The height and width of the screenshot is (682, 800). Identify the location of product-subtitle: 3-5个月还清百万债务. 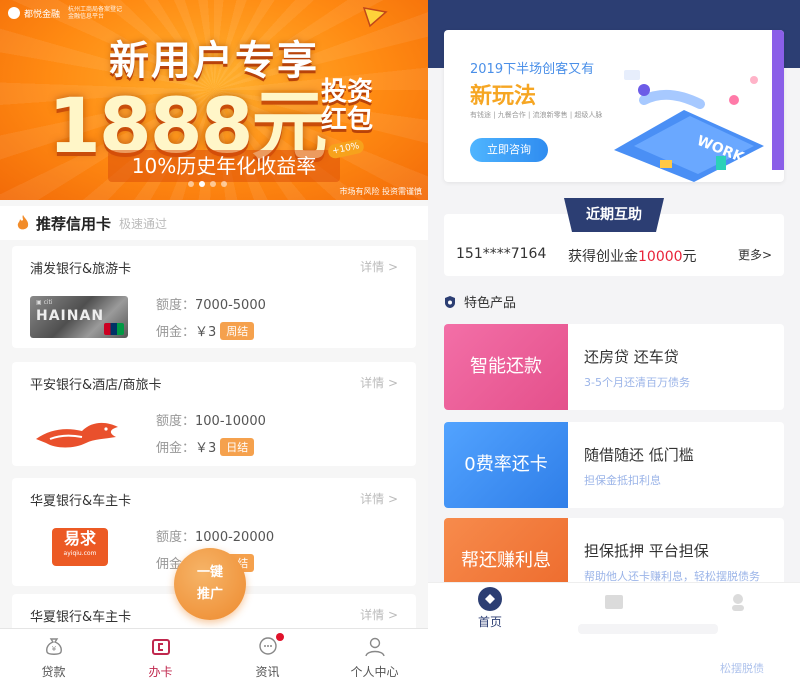
(637, 382).